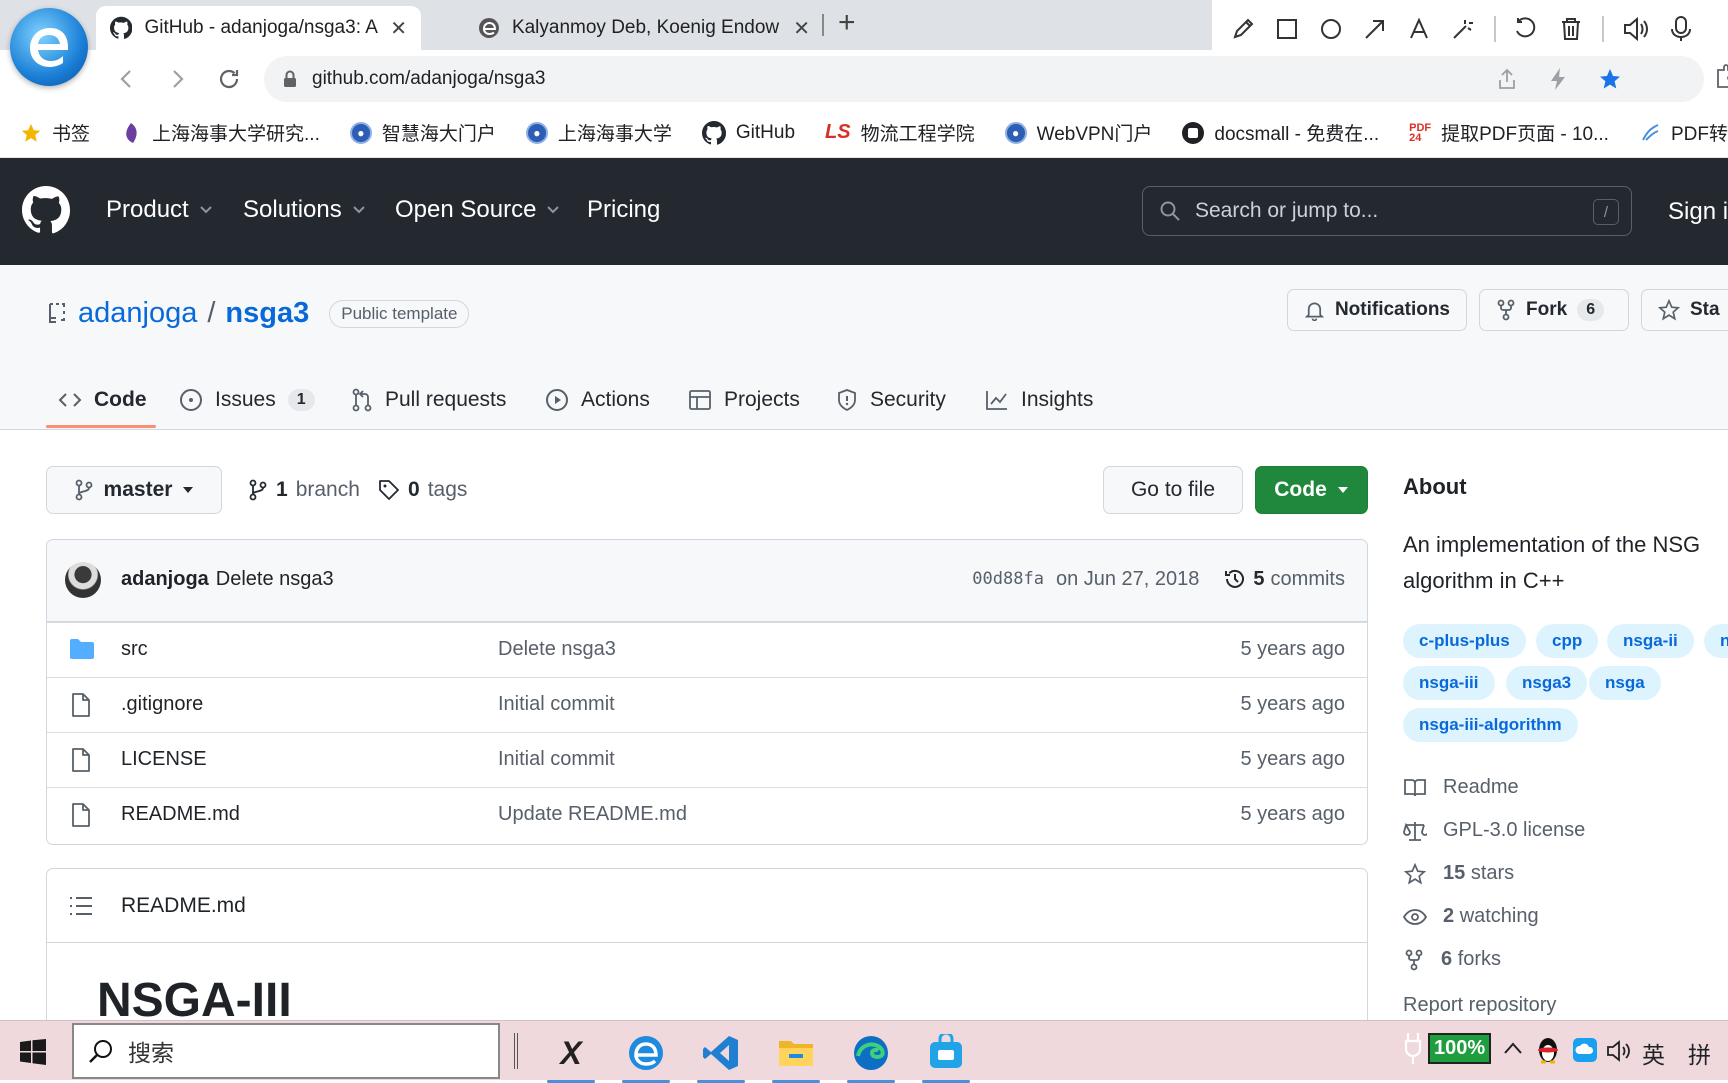 The height and width of the screenshot is (1083, 1728). I want to click on ime-language-indicator: 英, so click(1653, 1053).